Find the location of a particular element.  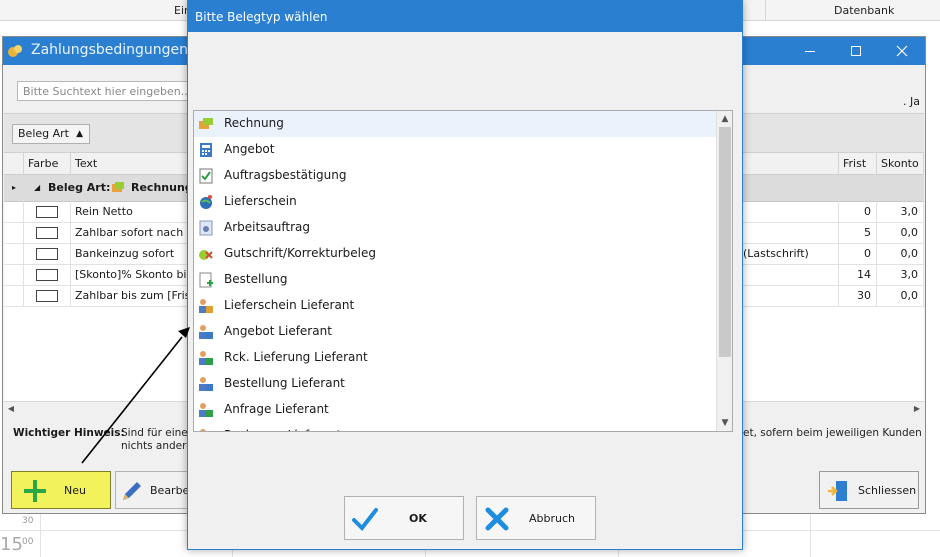

calculator-icon is located at coordinates (206, 150).